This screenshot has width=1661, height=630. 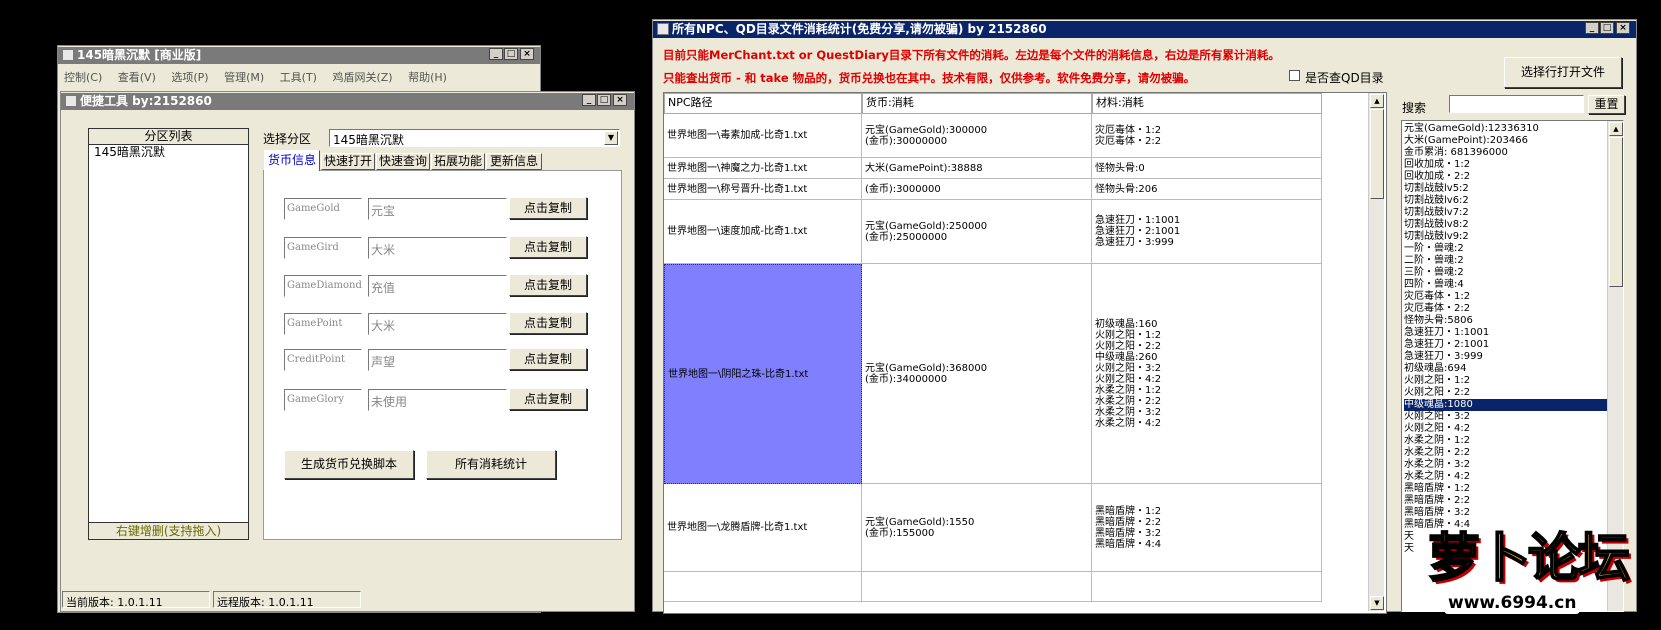 What do you see at coordinates (1506, 213) in the screenshot?
I see `summary-list-item: 切割战鼓lv7:2` at bounding box center [1506, 213].